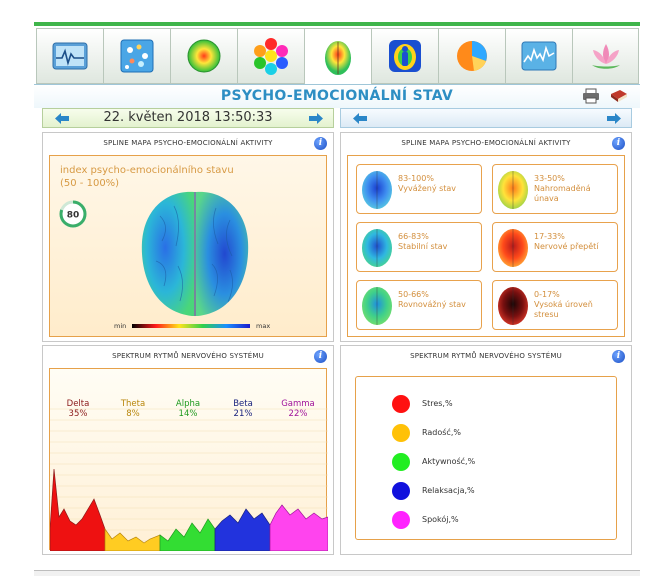 This screenshot has height=586, width=667. Describe the element at coordinates (189, 479) in the screenshot. I see `spectrum-chart` at that location.